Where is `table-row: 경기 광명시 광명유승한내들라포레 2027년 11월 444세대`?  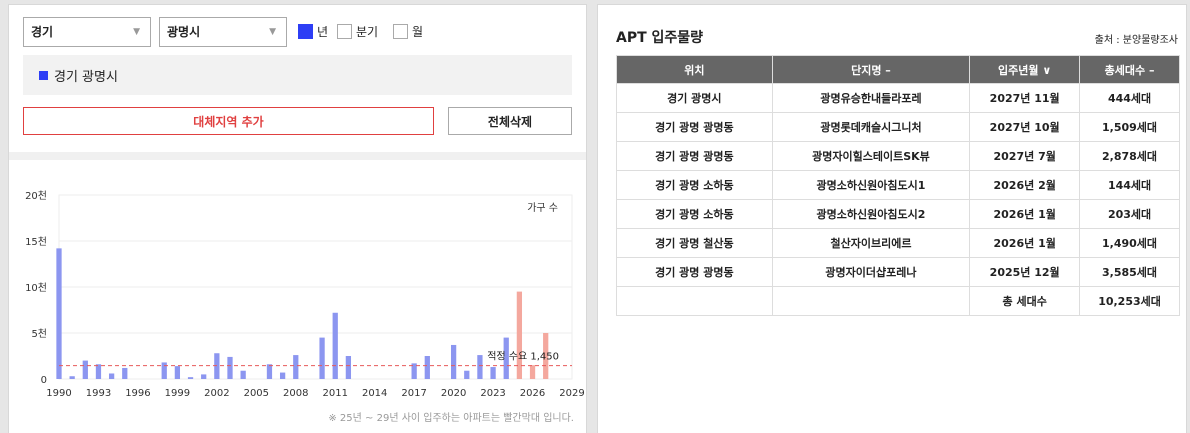 table-row: 경기 광명시 광명유승한내들라포레 2027년 11월 444세대 is located at coordinates (898, 98).